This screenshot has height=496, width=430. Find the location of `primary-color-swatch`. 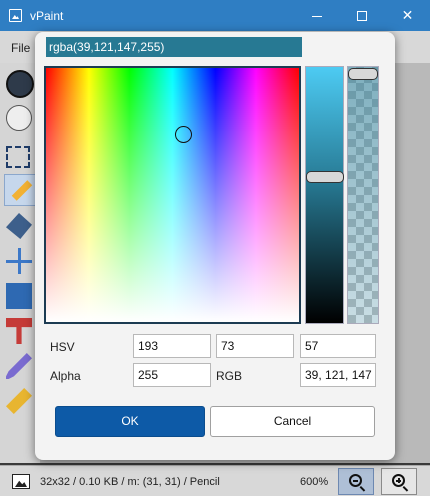

primary-color-swatch is located at coordinates (20, 84).